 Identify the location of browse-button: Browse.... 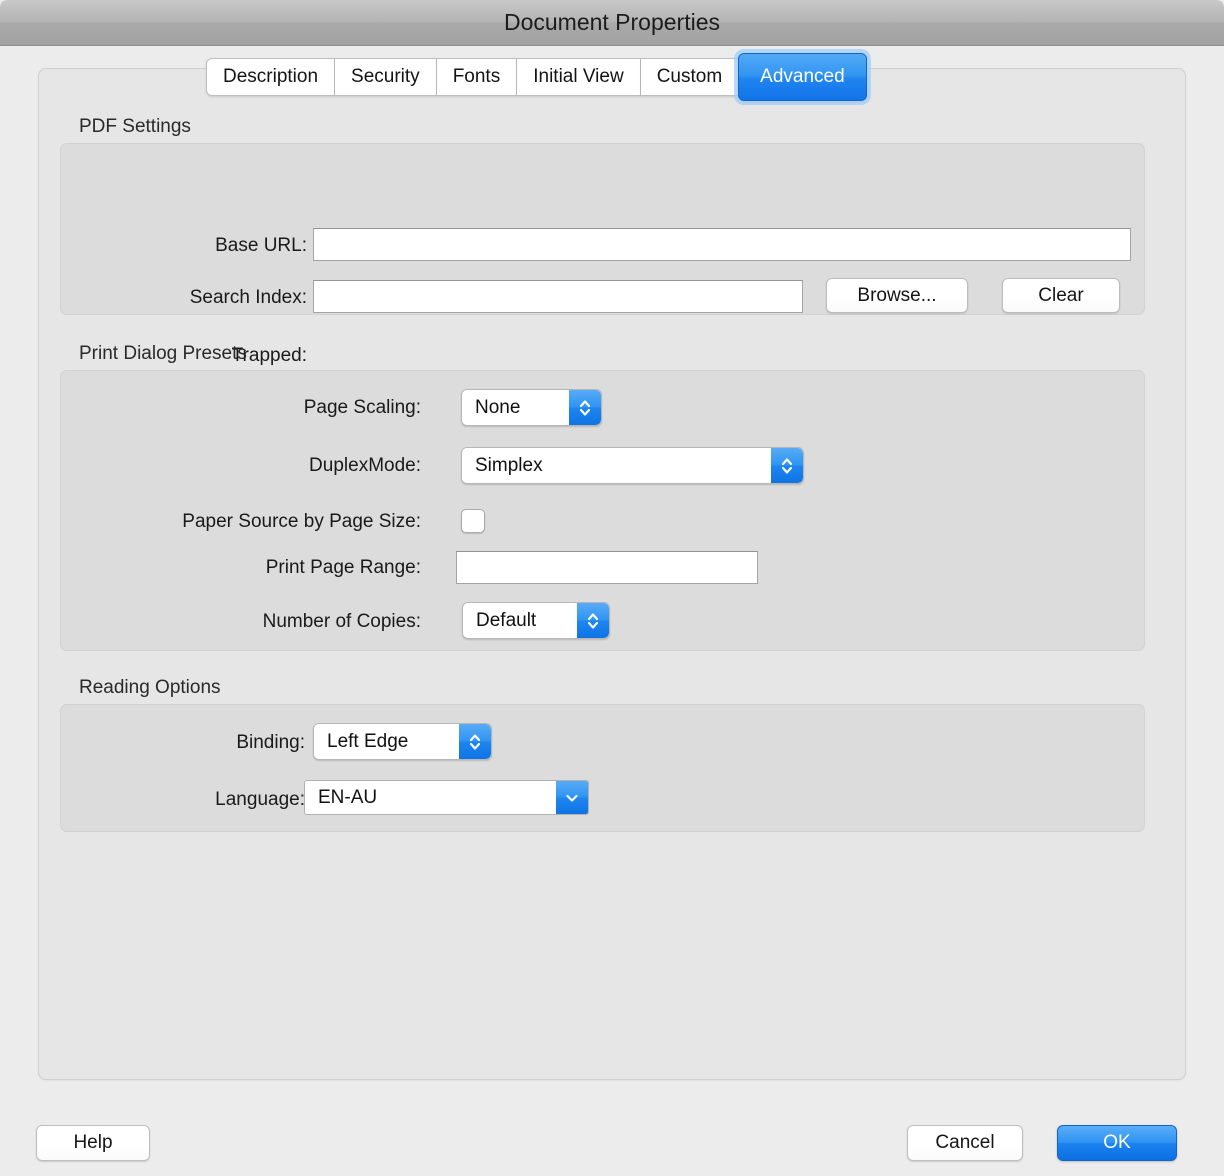
(897, 295).